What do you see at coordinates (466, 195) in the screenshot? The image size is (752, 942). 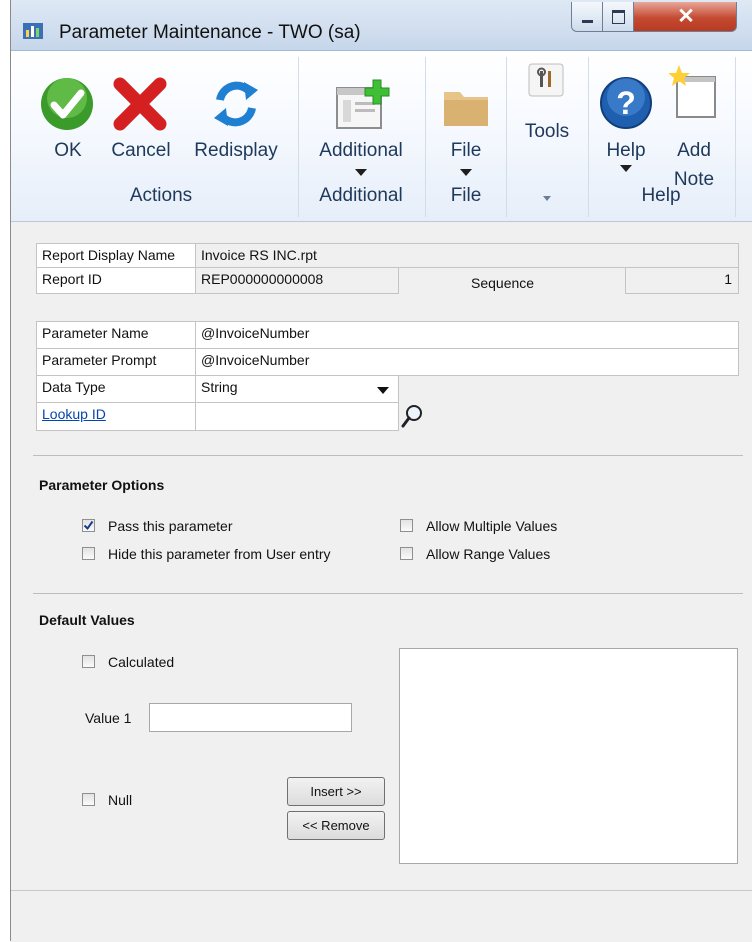 I see `group-label-file: File` at bounding box center [466, 195].